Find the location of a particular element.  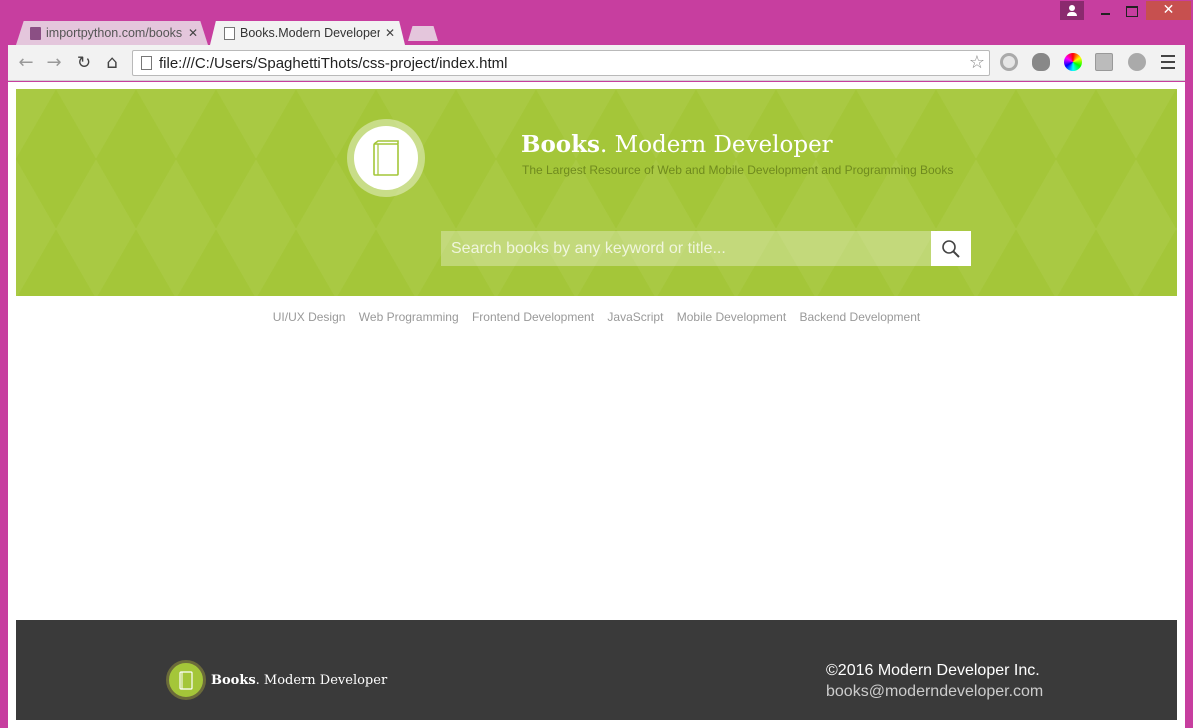

site-title: Books. Modern Developer is located at coordinates (677, 144).